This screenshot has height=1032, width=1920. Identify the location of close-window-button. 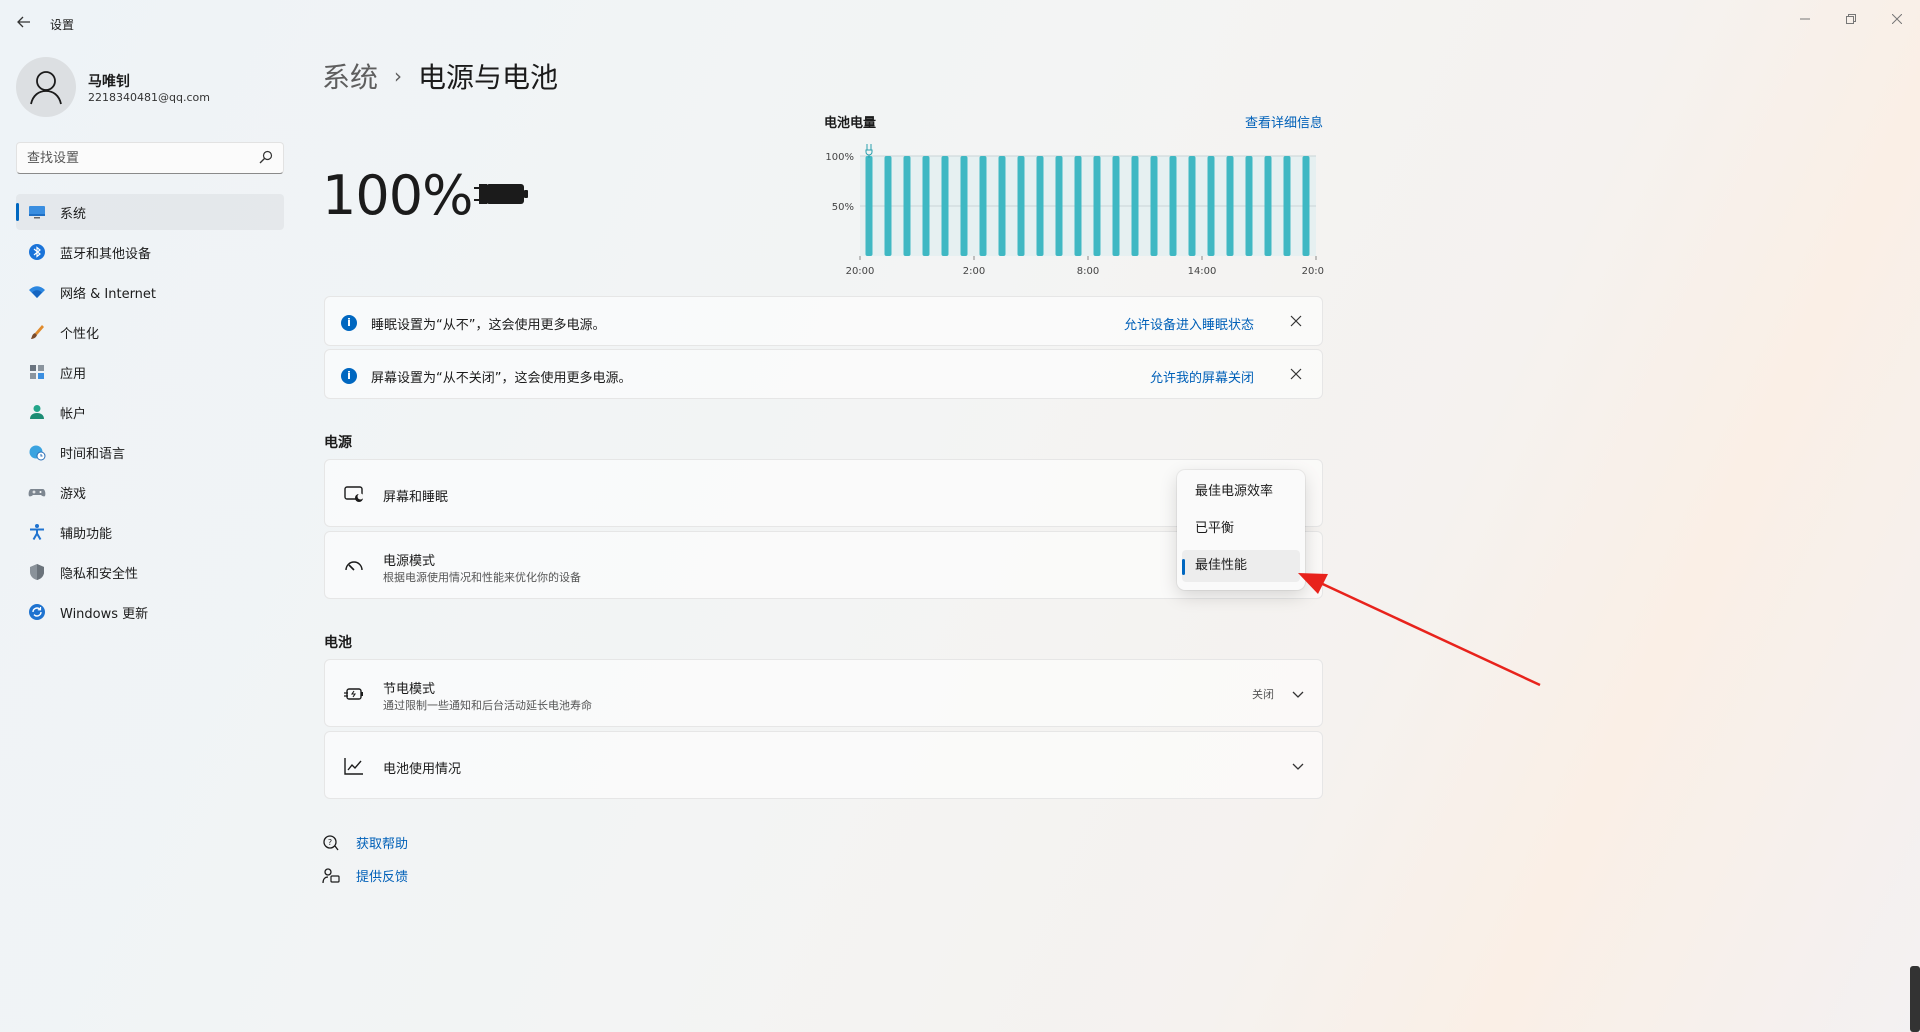
(1897, 20).